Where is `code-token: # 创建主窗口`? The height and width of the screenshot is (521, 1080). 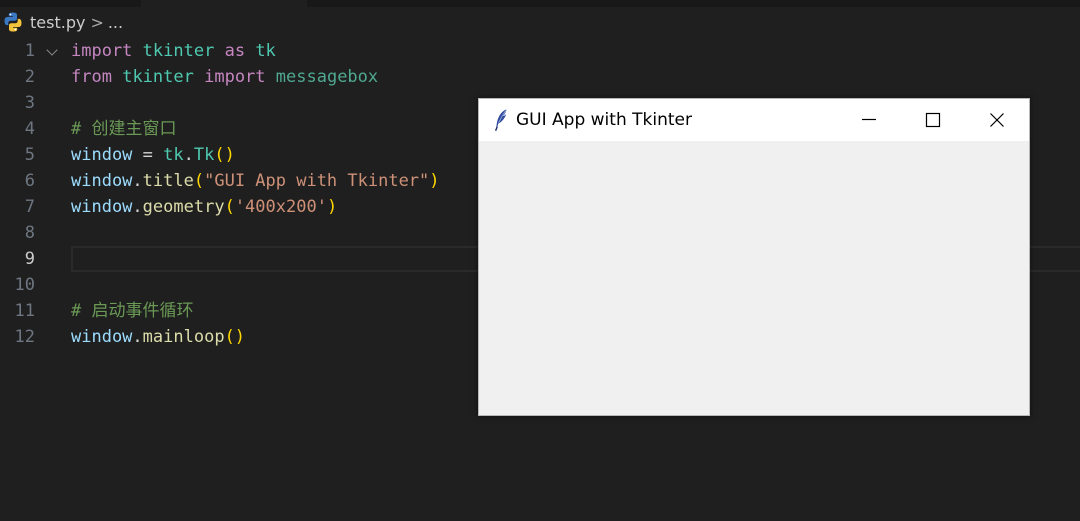
code-token: # 创建主窗口 is located at coordinates (124, 129).